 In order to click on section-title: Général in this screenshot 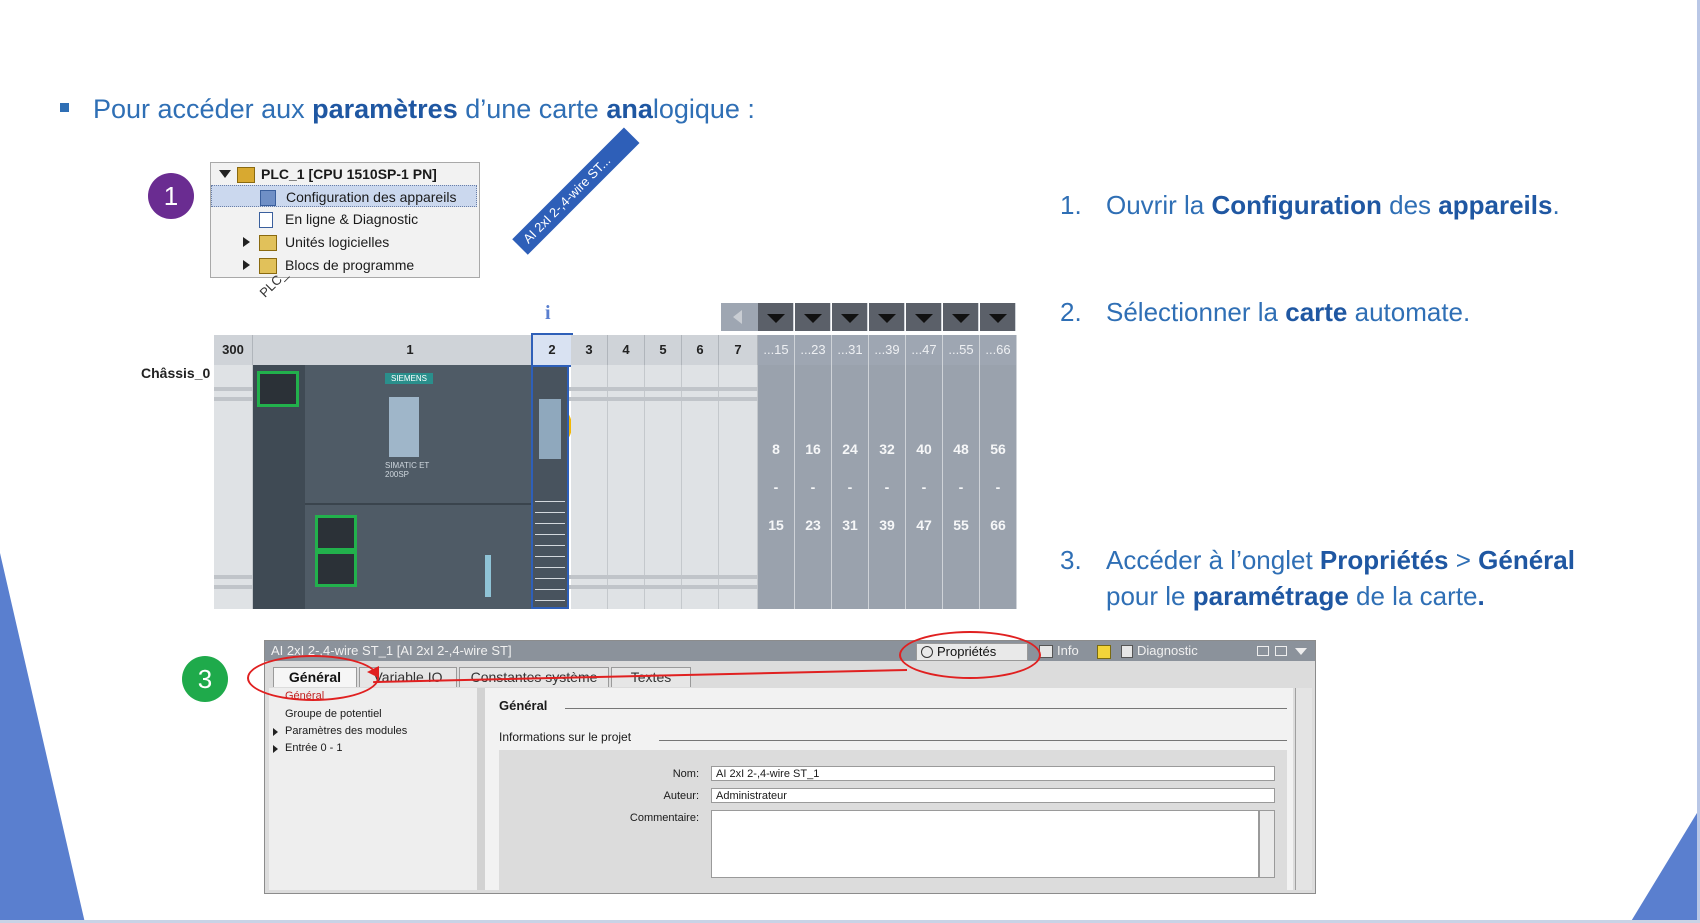, I will do `click(523, 705)`.